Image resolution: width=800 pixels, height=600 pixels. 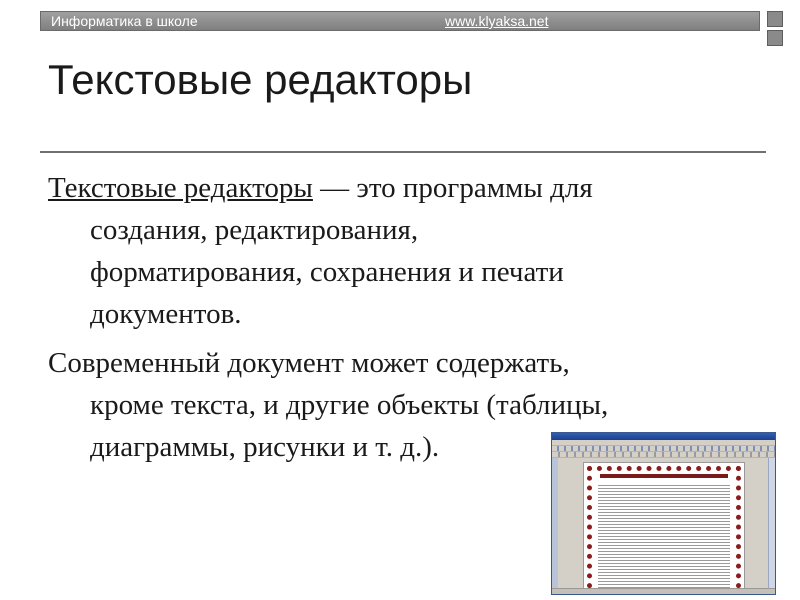 I want to click on paragraph-line: документов., so click(x=166, y=314).